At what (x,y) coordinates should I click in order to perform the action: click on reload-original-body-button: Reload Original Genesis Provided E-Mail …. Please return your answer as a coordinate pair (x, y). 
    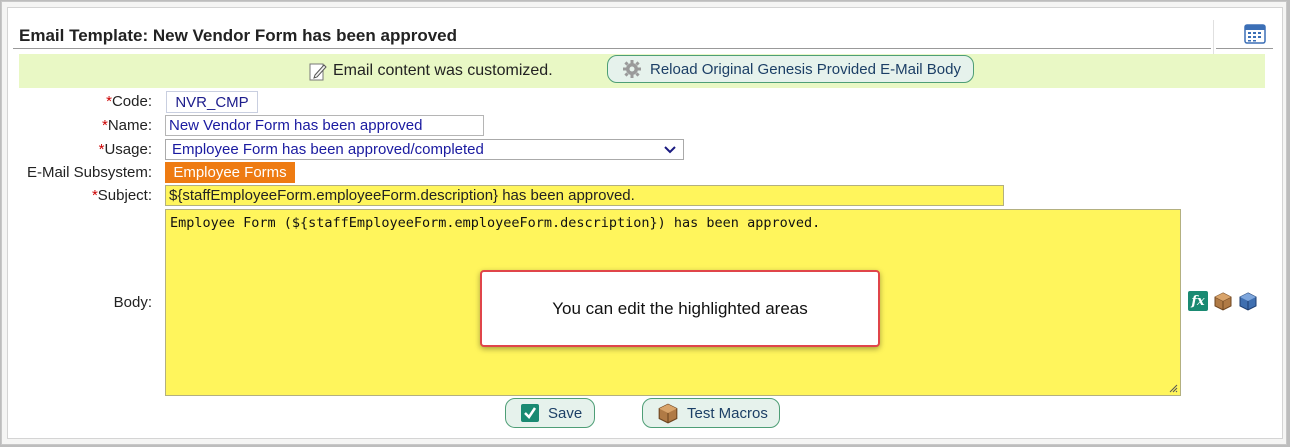
    Looking at the image, I should click on (790, 69).